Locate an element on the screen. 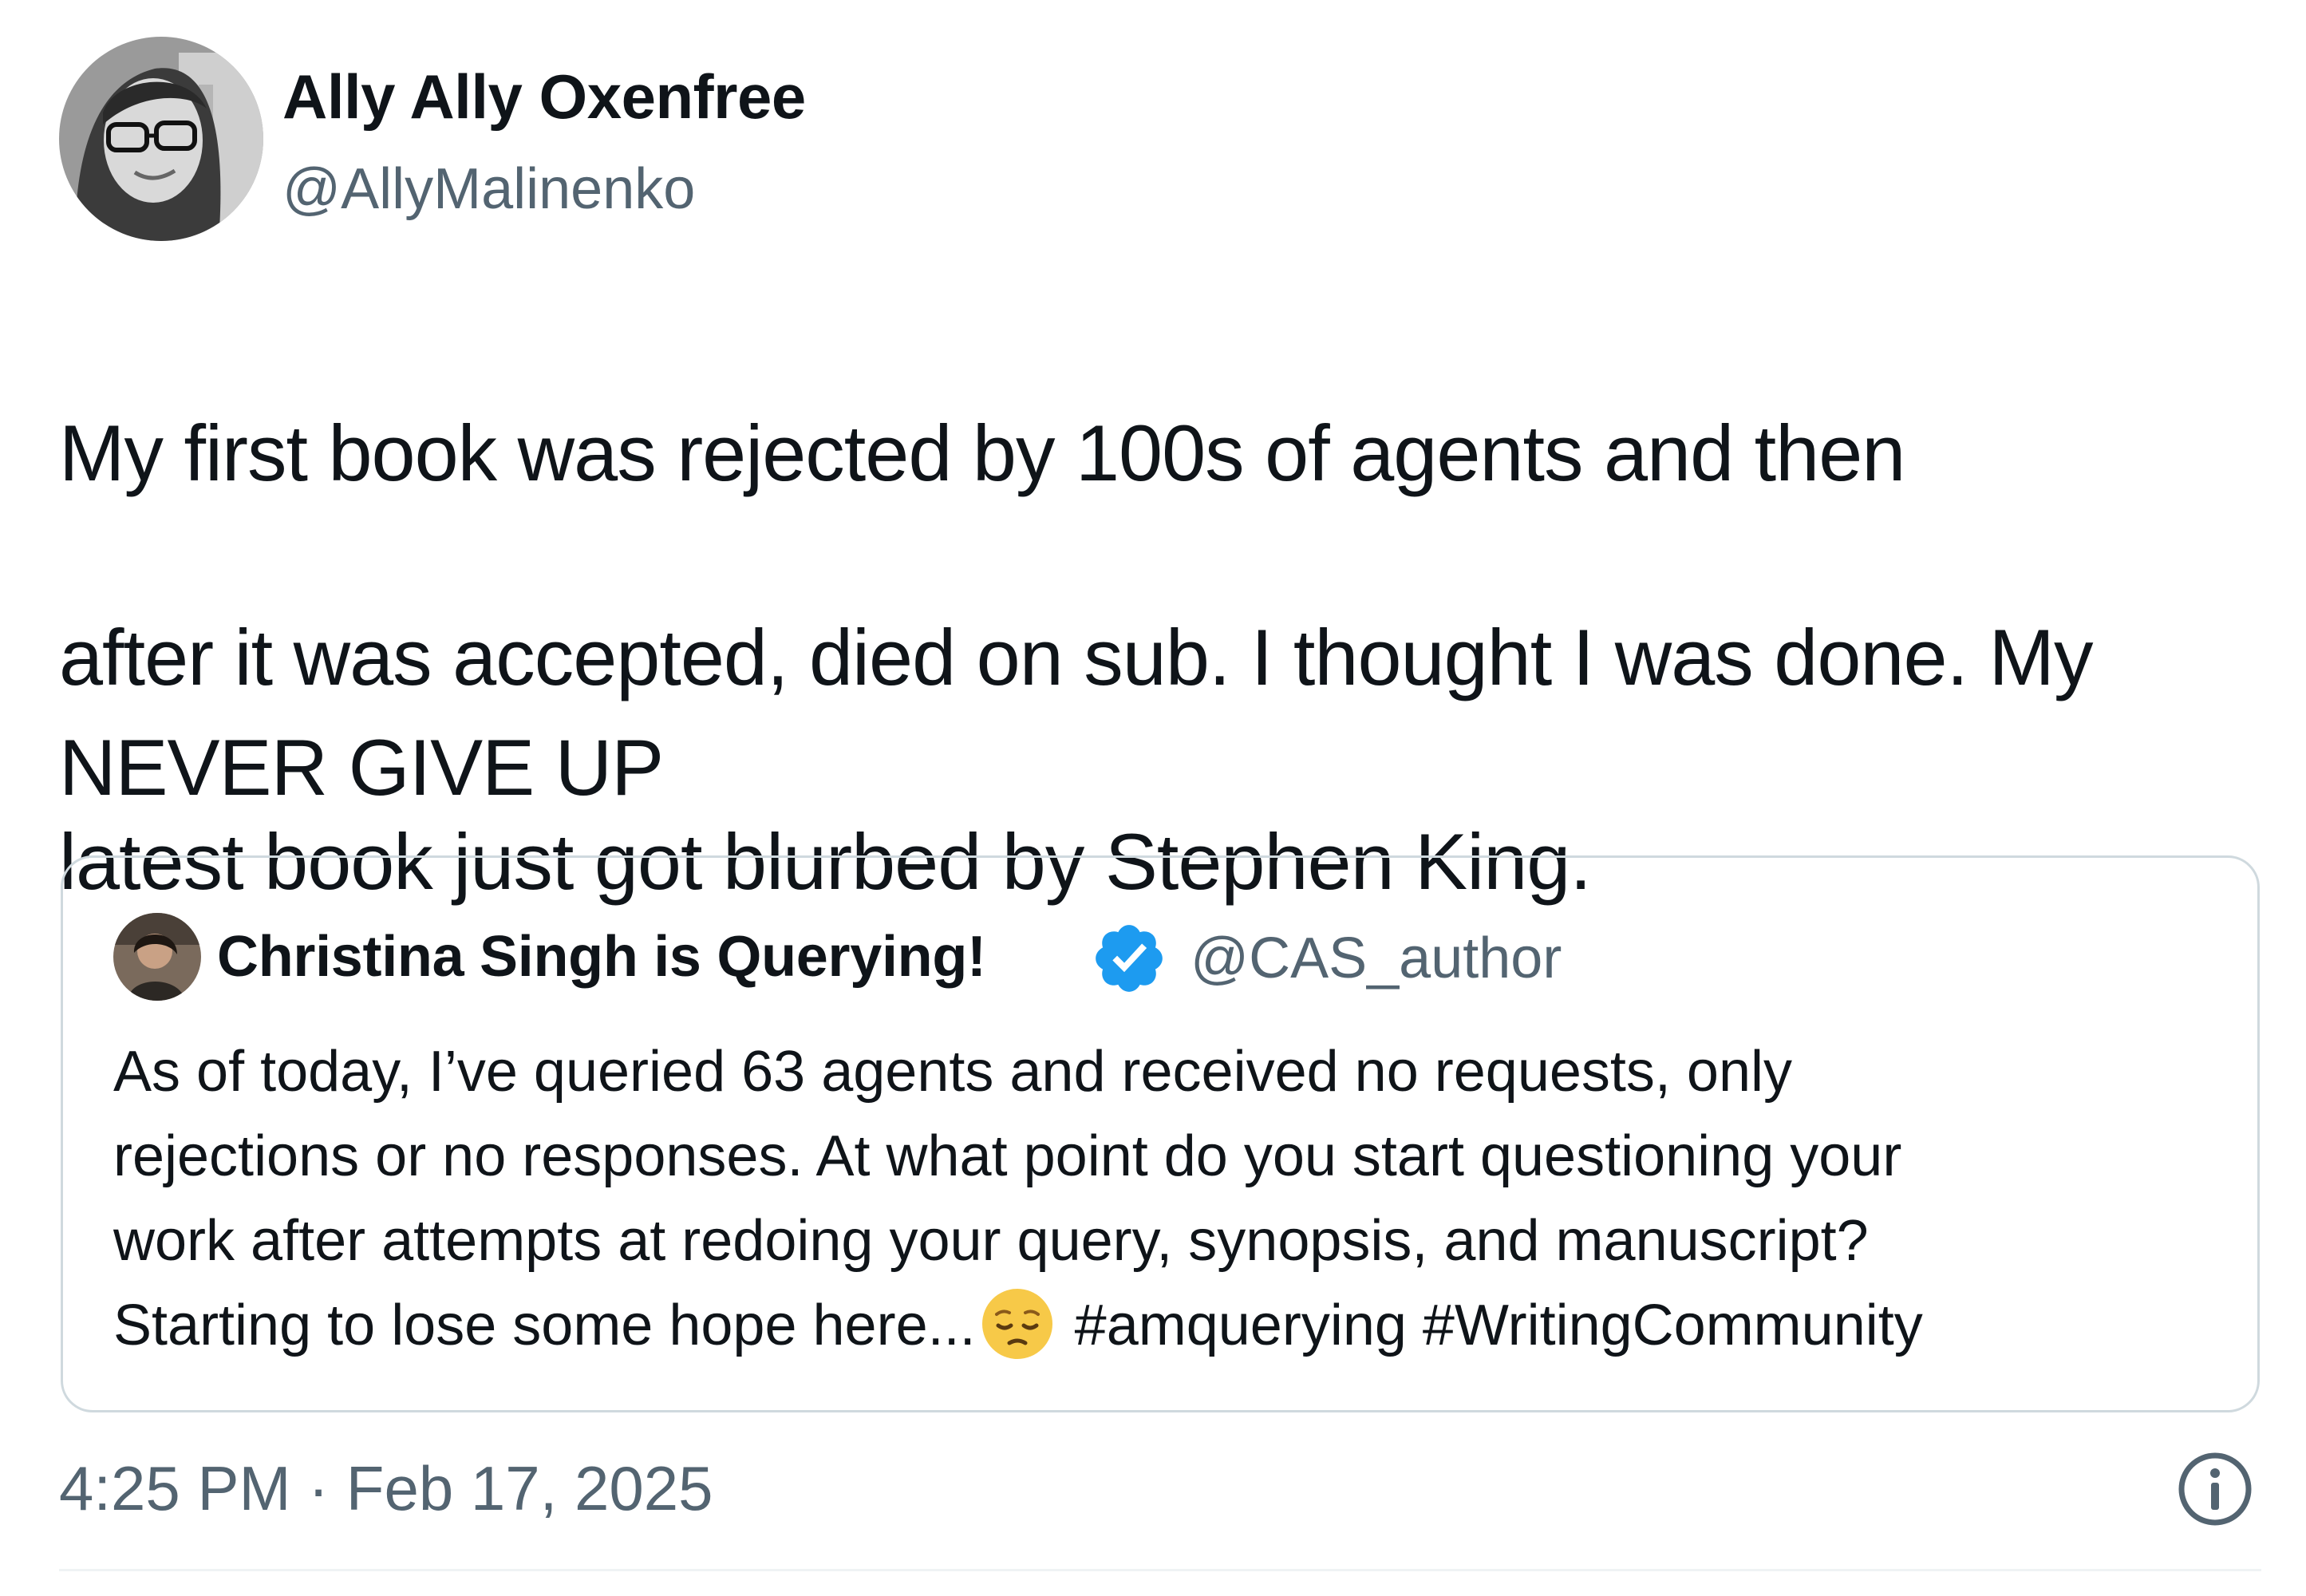 The width and height of the screenshot is (2306, 1596). pensive-face-emoji-icon is located at coordinates (1017, 1324).